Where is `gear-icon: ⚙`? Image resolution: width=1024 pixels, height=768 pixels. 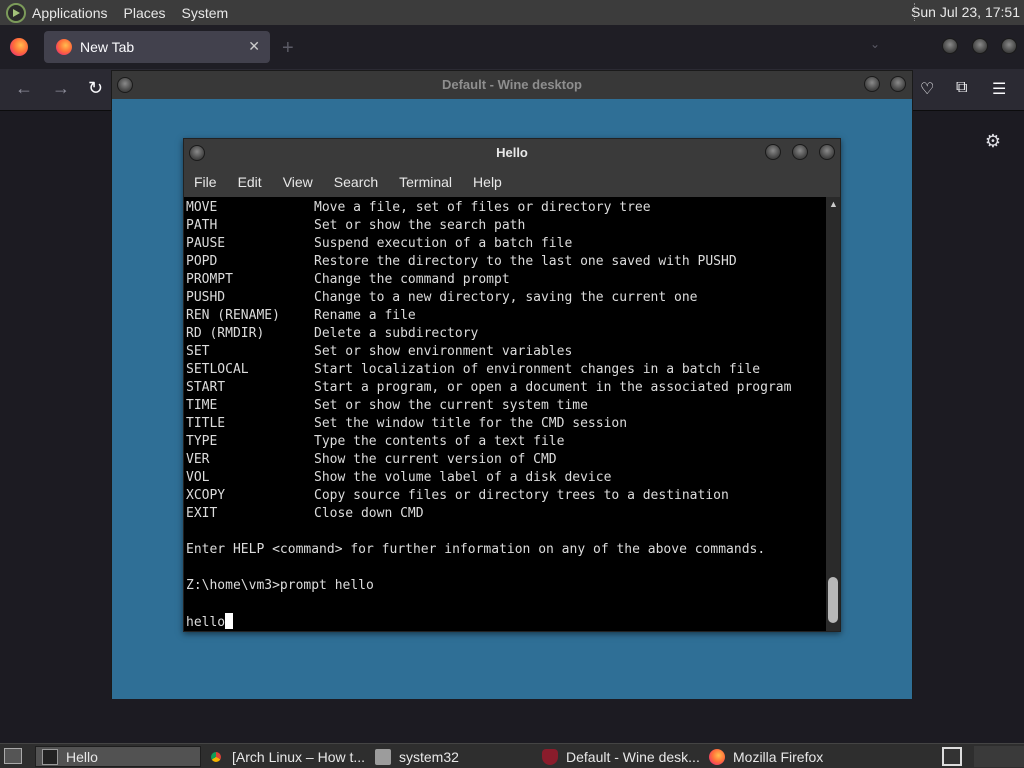 gear-icon: ⚙ is located at coordinates (993, 141).